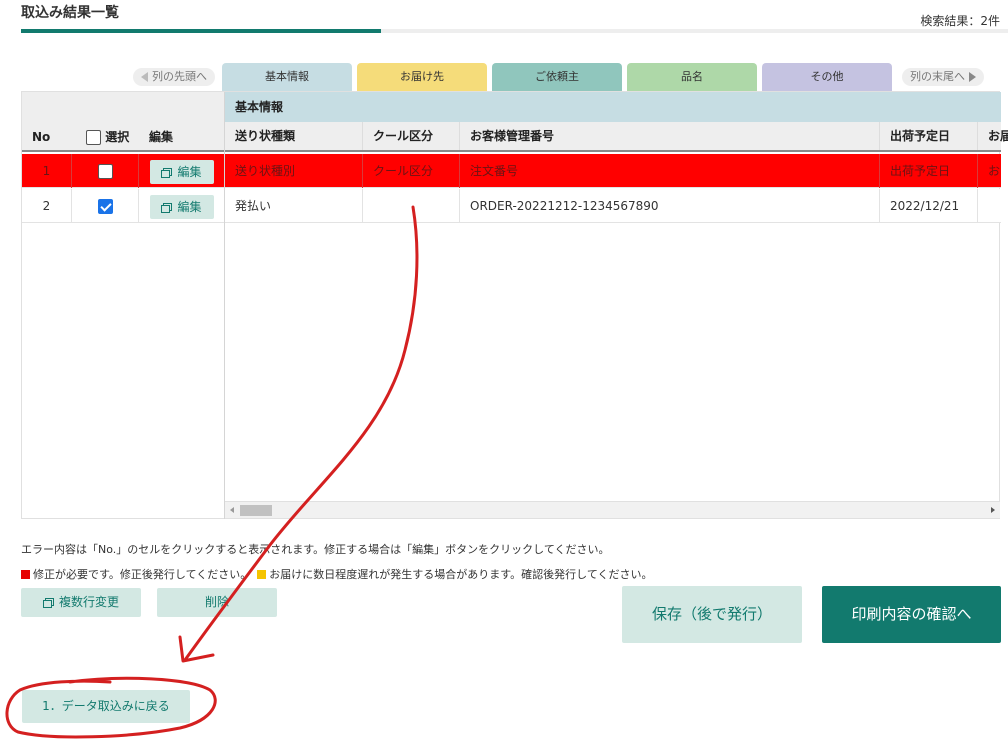 The width and height of the screenshot is (1008, 747). Describe the element at coordinates (670, 136) in the screenshot. I see `column-header-customer-number: お客様管理番号` at that location.